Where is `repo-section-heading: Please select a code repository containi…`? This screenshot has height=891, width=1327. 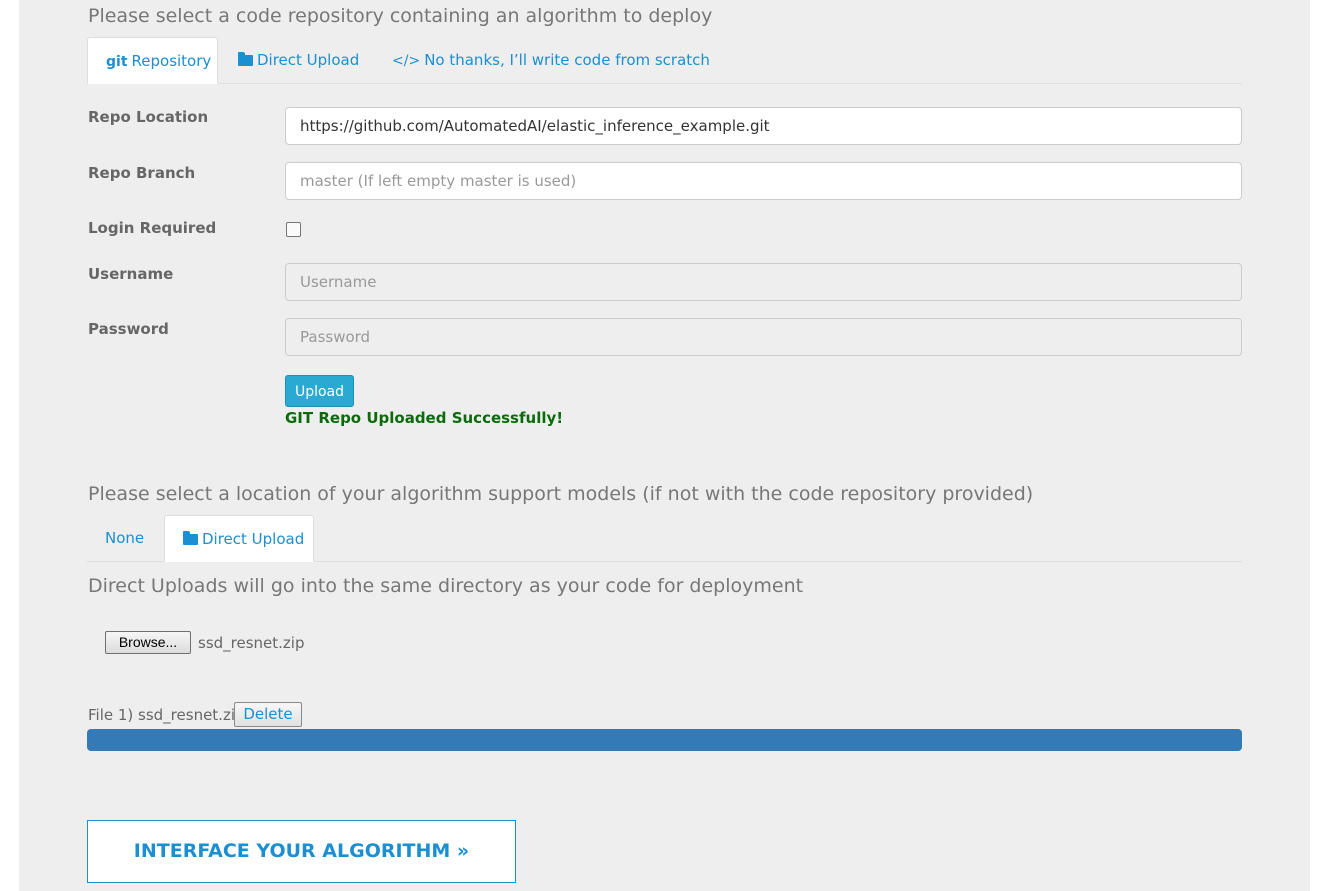
repo-section-heading: Please select a code repository containi… is located at coordinates (400, 16).